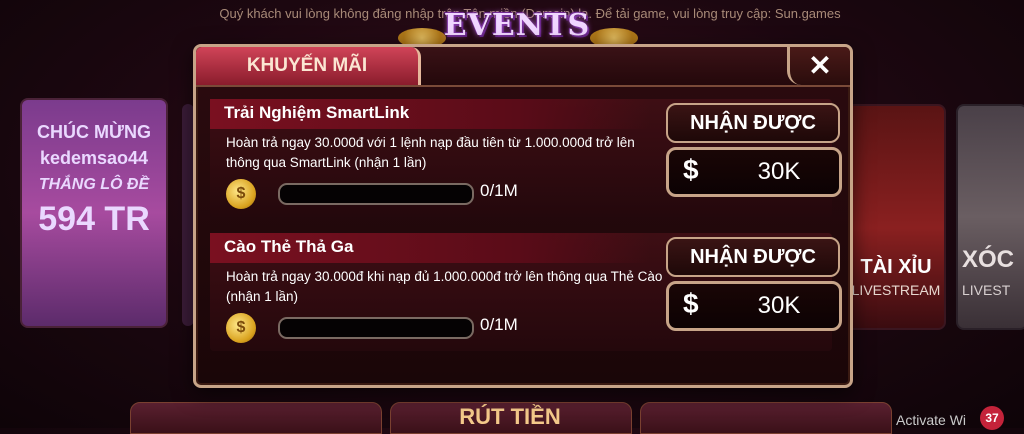 This screenshot has height=434, width=1024. I want to click on bottom-button-right, so click(766, 418).